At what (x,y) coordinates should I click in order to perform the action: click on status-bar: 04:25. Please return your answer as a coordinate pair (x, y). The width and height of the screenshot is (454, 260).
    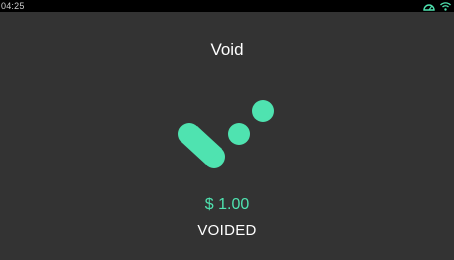
    Looking at the image, I should click on (227, 6).